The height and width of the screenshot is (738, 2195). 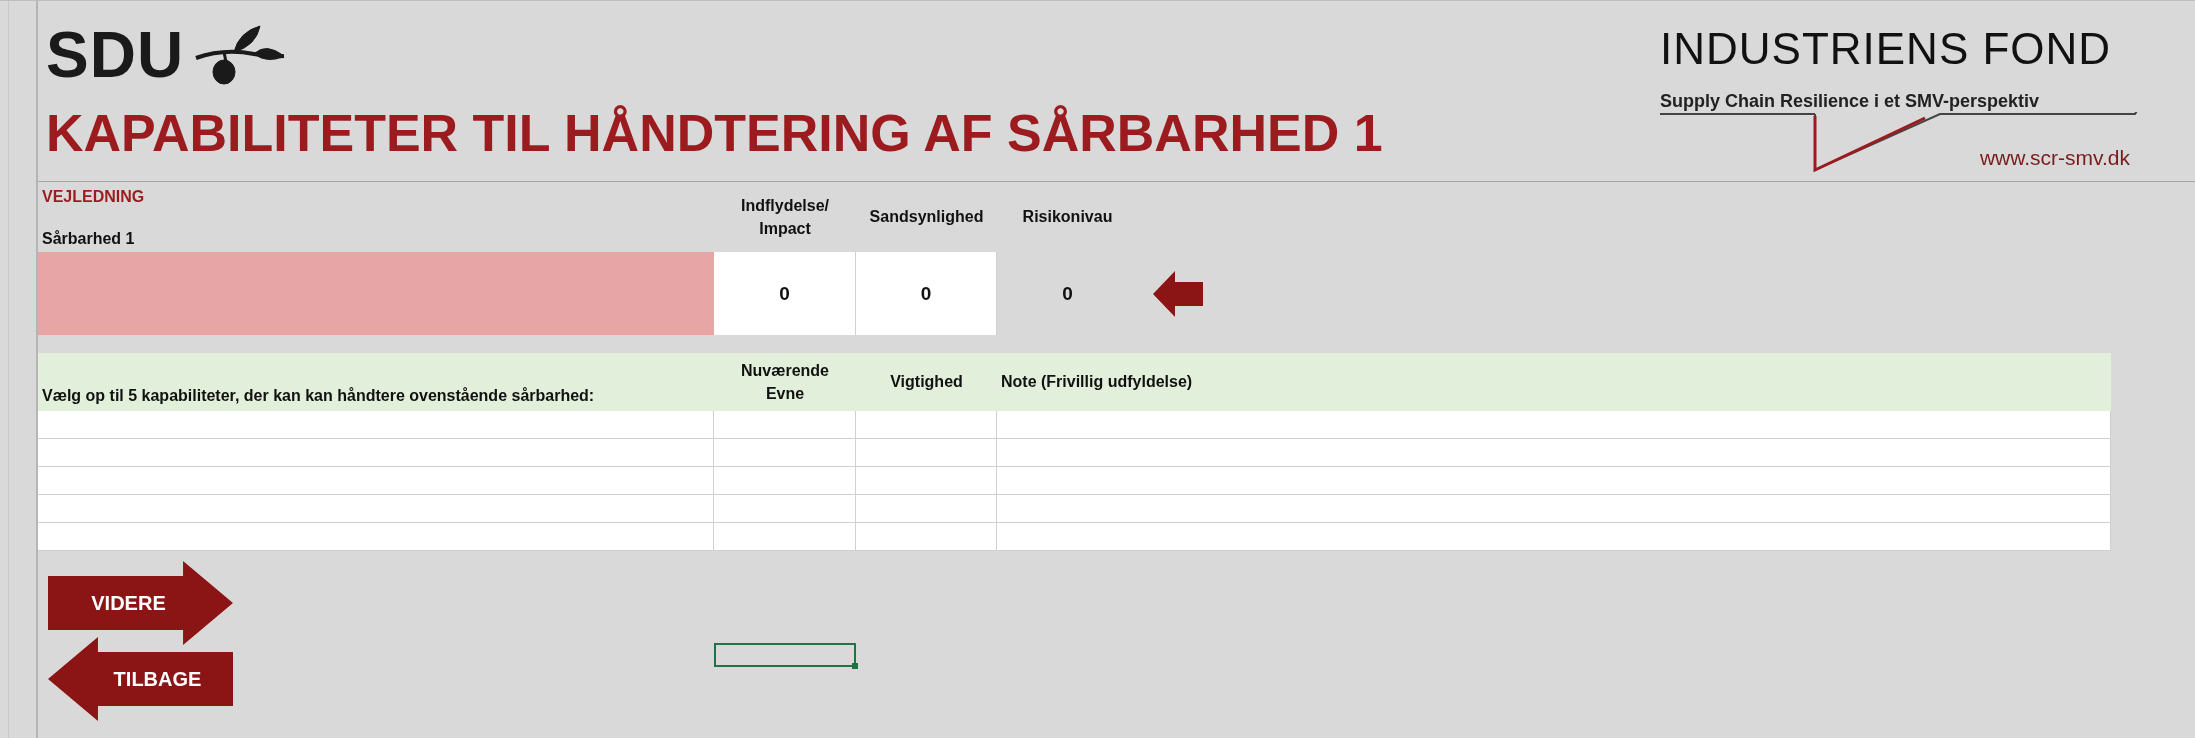 I want to click on column-header: Risikonivau, so click(x=1067, y=217).